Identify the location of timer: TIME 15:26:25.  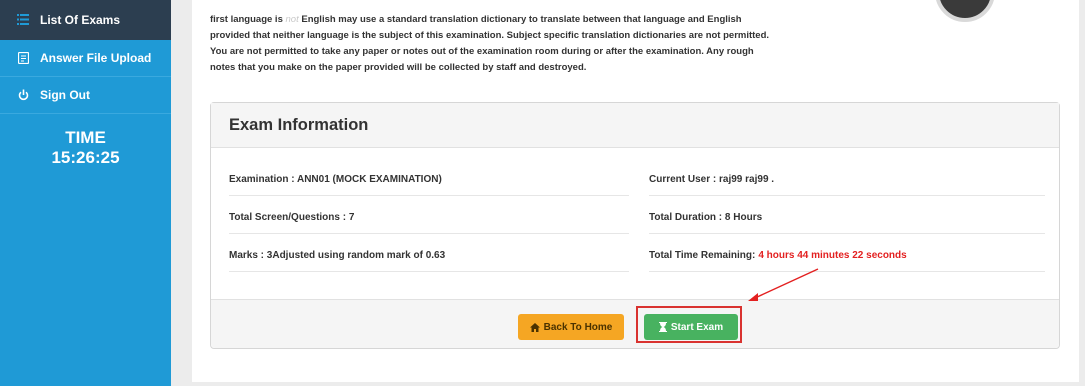
(85, 148).